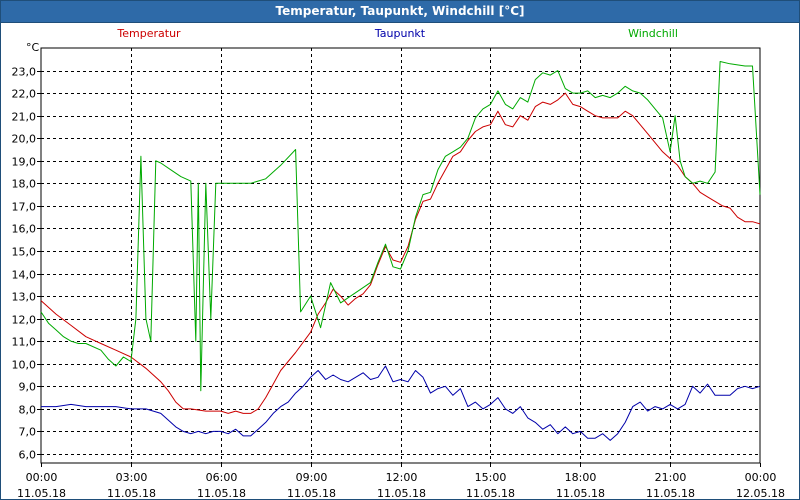  Describe the element at coordinates (222, 477) in the screenshot. I see `x-tick-time-label: 06:00` at that location.